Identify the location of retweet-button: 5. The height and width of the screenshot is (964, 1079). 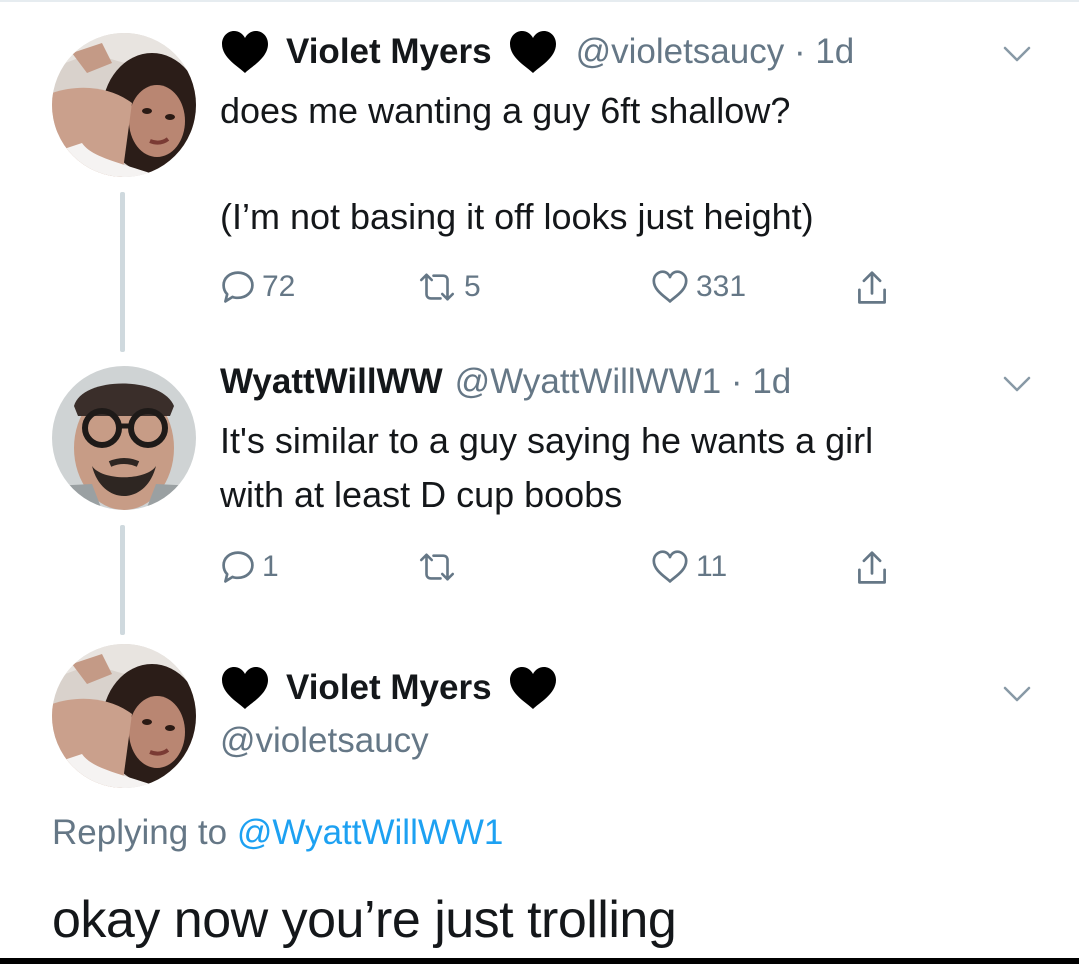
(448, 287).